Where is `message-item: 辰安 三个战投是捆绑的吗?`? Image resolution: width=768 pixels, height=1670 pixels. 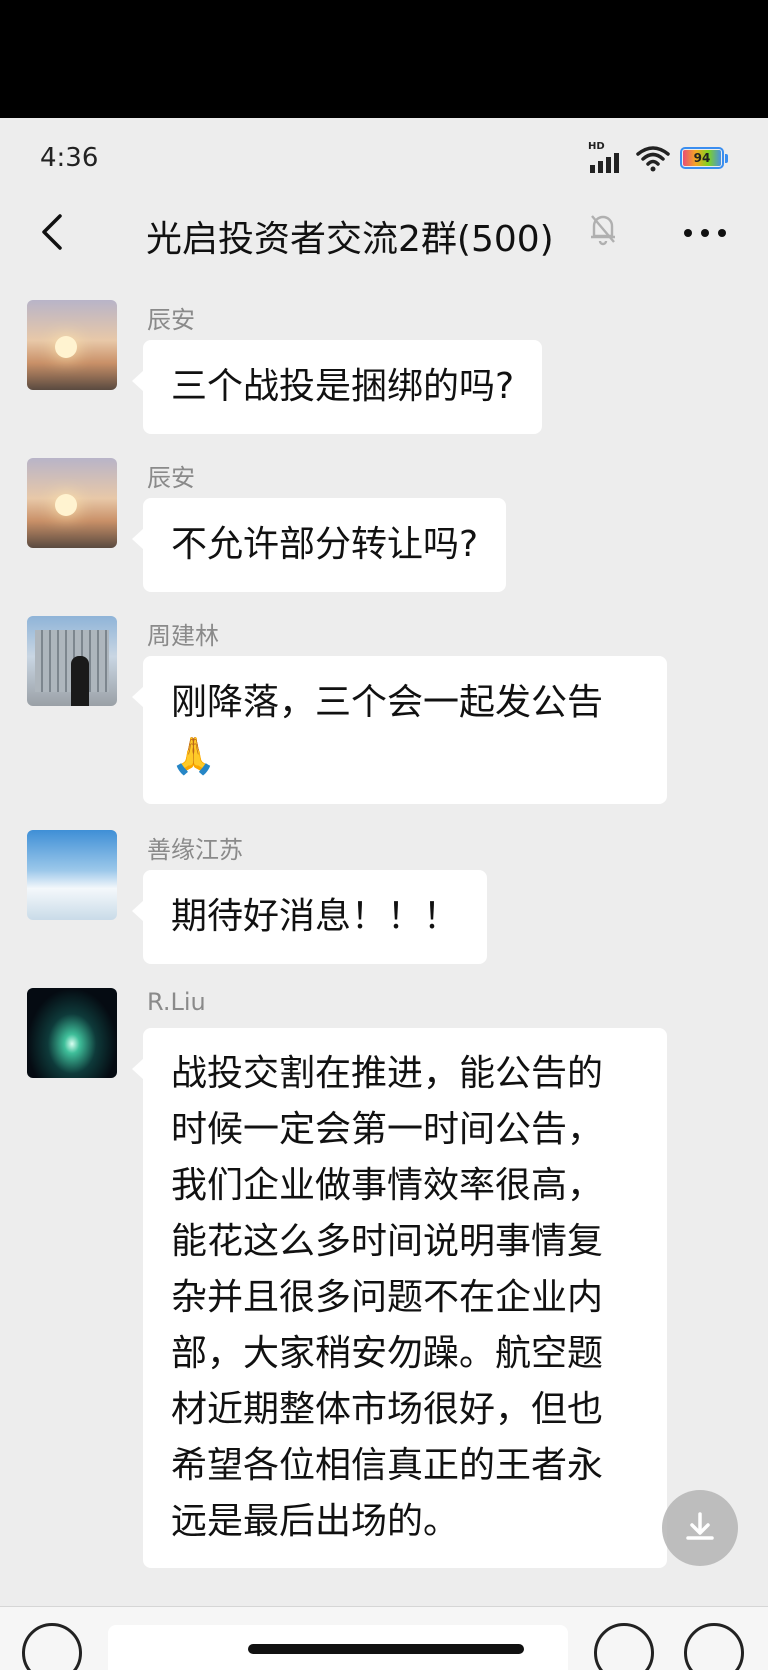 message-item: 辰安 三个战投是捆绑的吗? is located at coordinates (384, 367).